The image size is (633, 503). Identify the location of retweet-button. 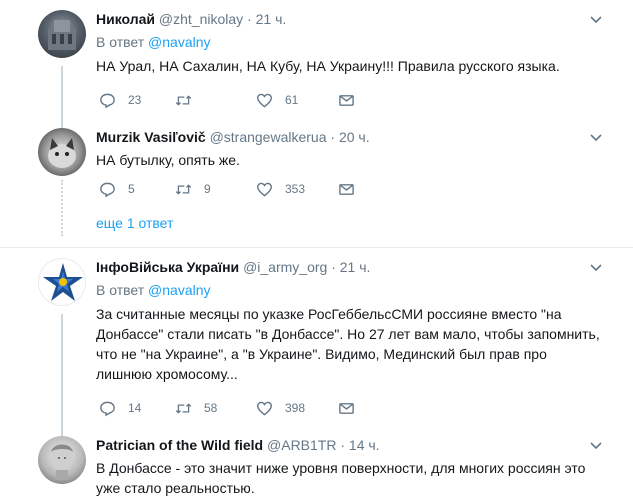
(189, 100).